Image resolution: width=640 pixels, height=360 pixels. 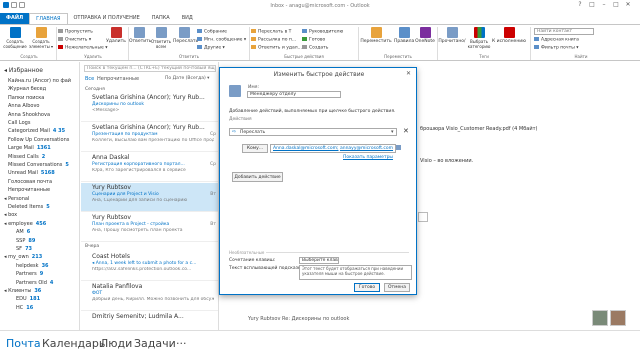 What do you see at coordinates (16, 199) in the screenshot?
I see `folder-item: ◂ Personal` at bounding box center [16, 199].